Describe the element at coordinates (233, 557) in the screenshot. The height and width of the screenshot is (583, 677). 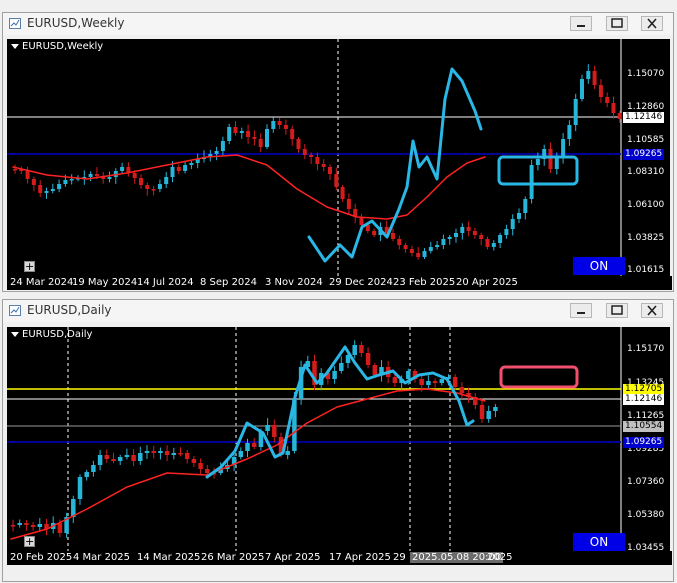
I see `daily-date-label: 26 Mar 2025` at that location.